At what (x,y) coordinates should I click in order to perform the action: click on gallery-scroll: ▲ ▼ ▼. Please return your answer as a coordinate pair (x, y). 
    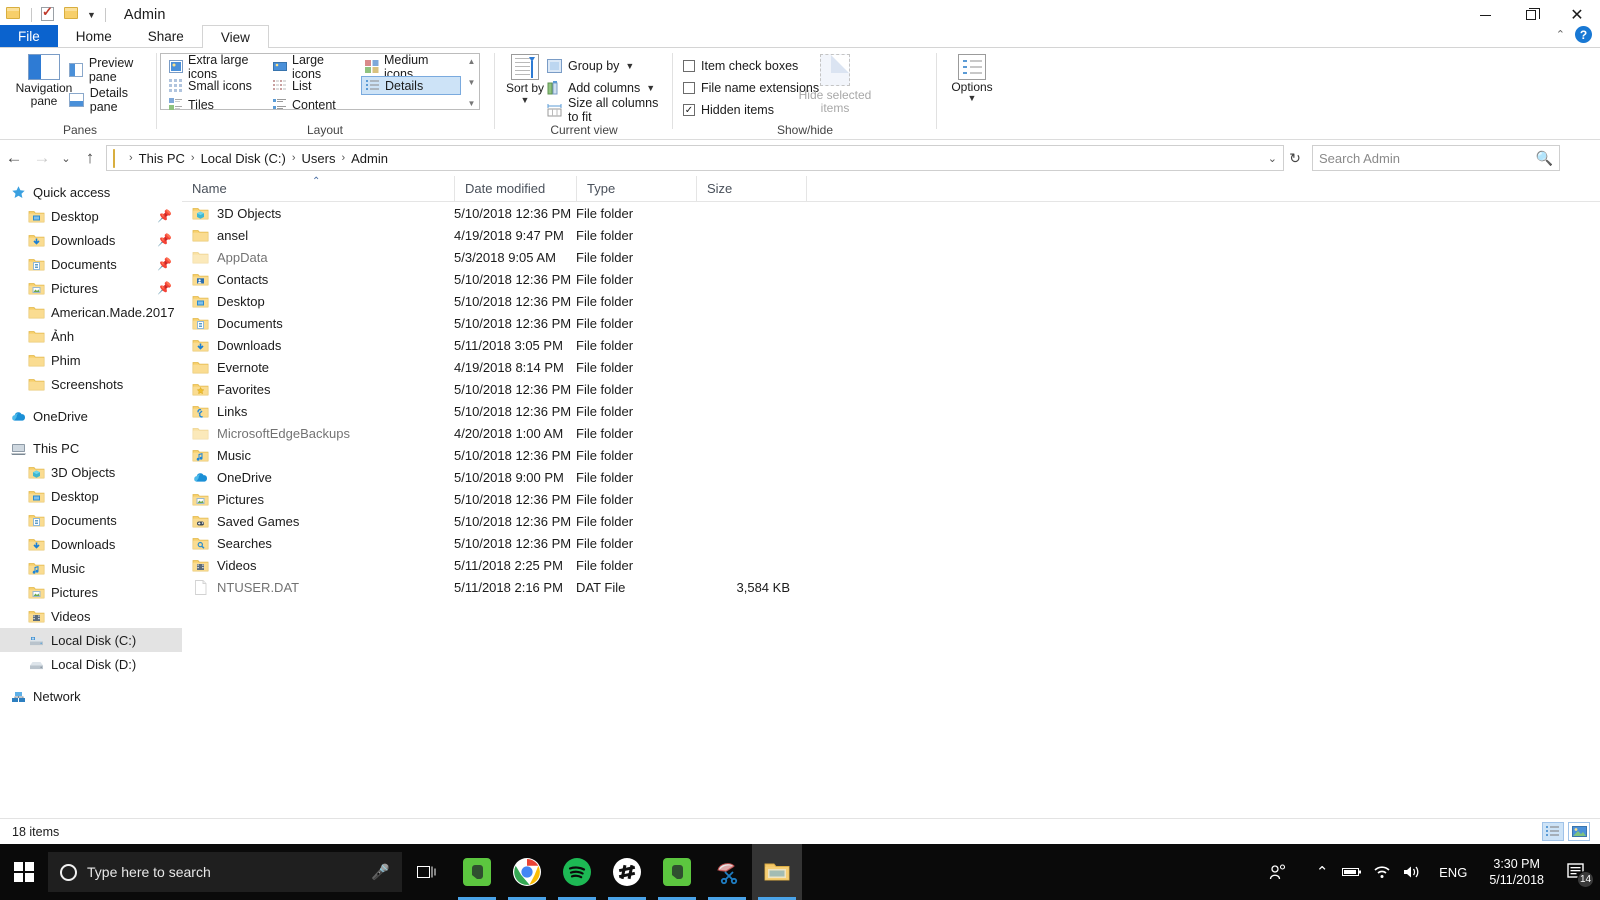
    Looking at the image, I should click on (471, 82).